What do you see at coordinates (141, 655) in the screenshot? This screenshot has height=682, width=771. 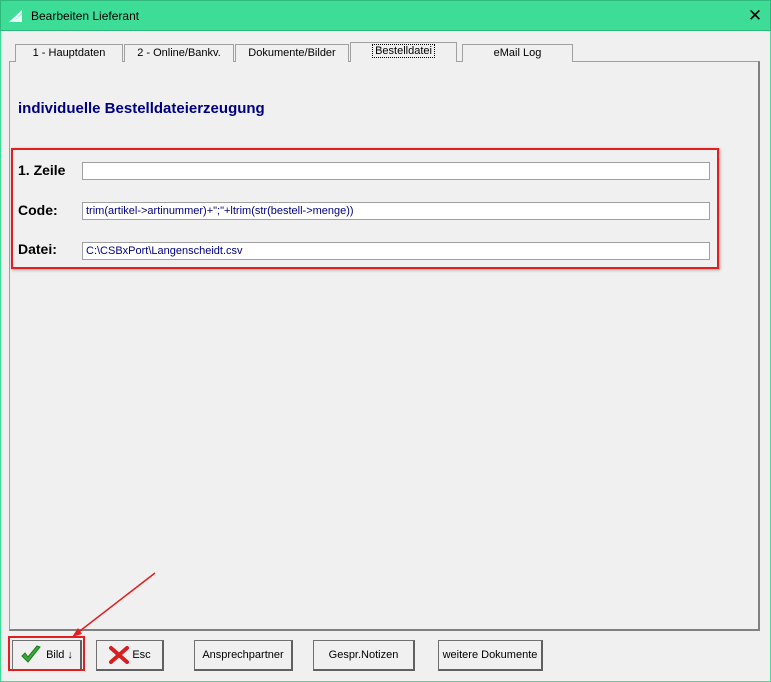 I see `esc-label: Esc` at bounding box center [141, 655].